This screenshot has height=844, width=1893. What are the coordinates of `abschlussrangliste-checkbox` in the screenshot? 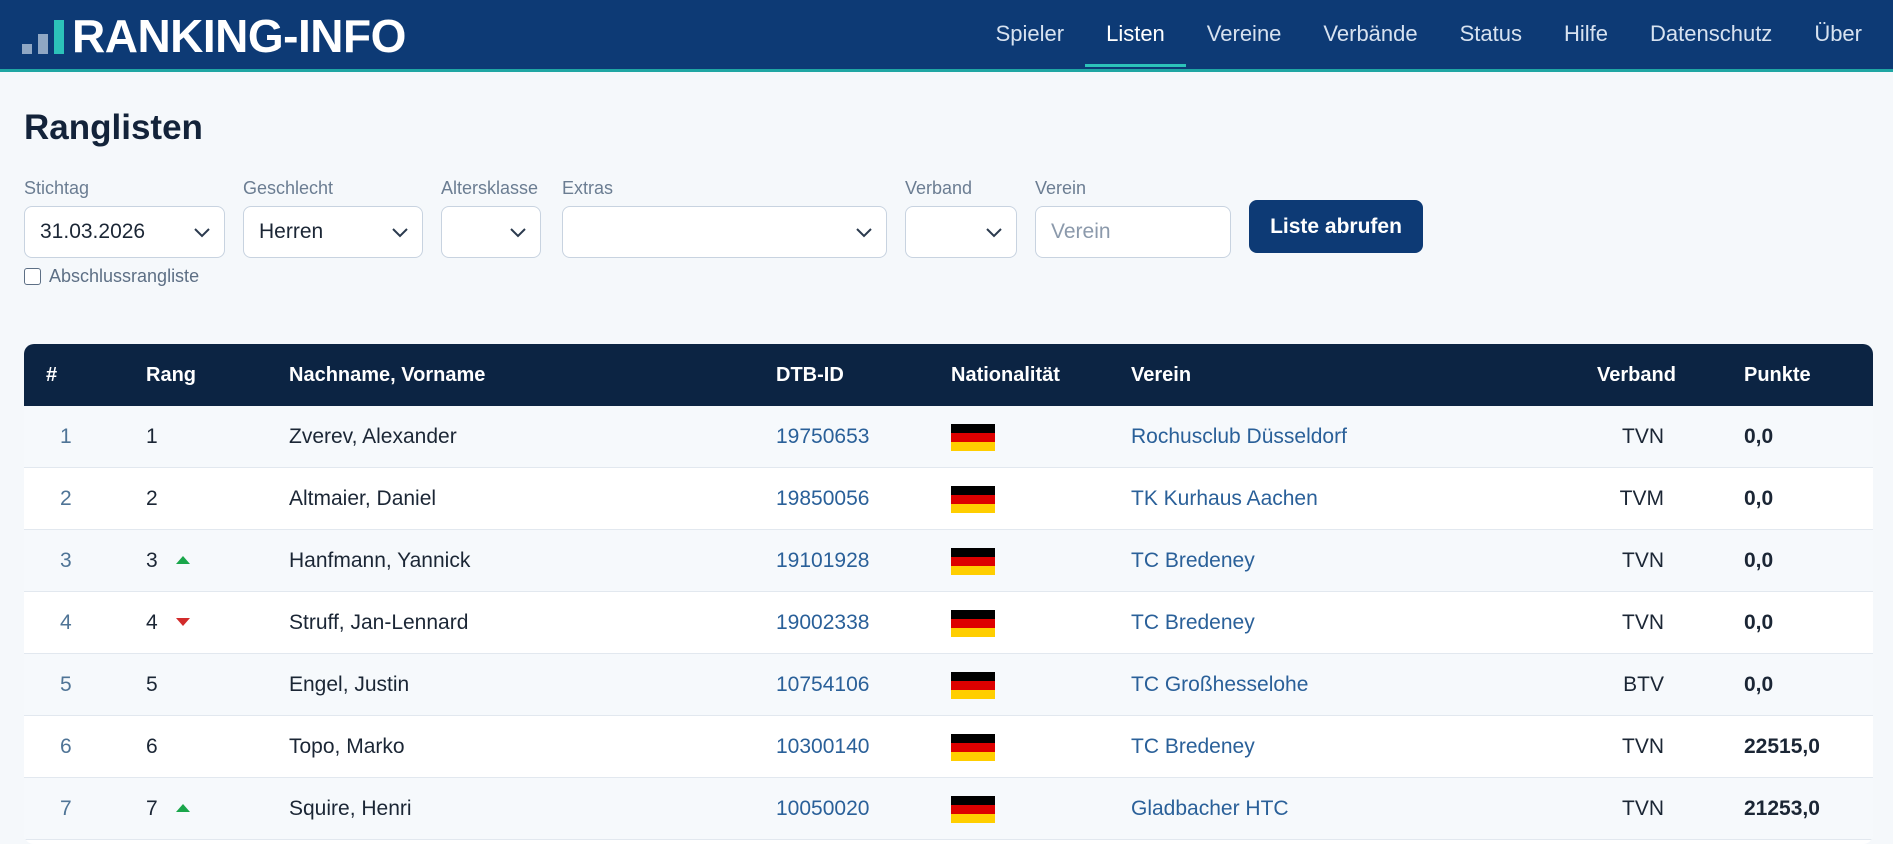 It's located at (32, 276).